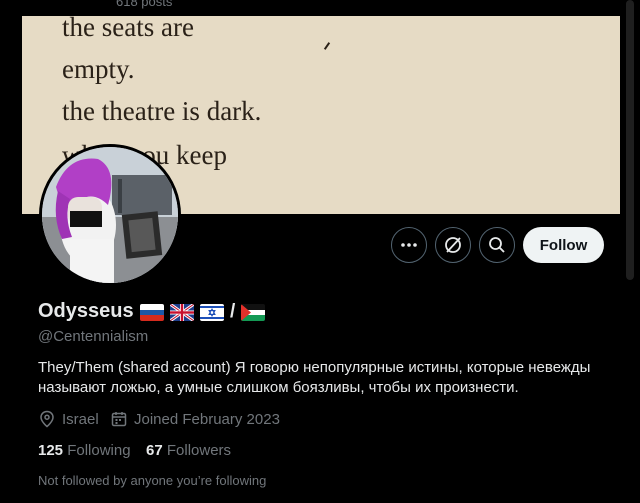  Describe the element at coordinates (119, 419) in the screenshot. I see `calendar-icon` at that location.